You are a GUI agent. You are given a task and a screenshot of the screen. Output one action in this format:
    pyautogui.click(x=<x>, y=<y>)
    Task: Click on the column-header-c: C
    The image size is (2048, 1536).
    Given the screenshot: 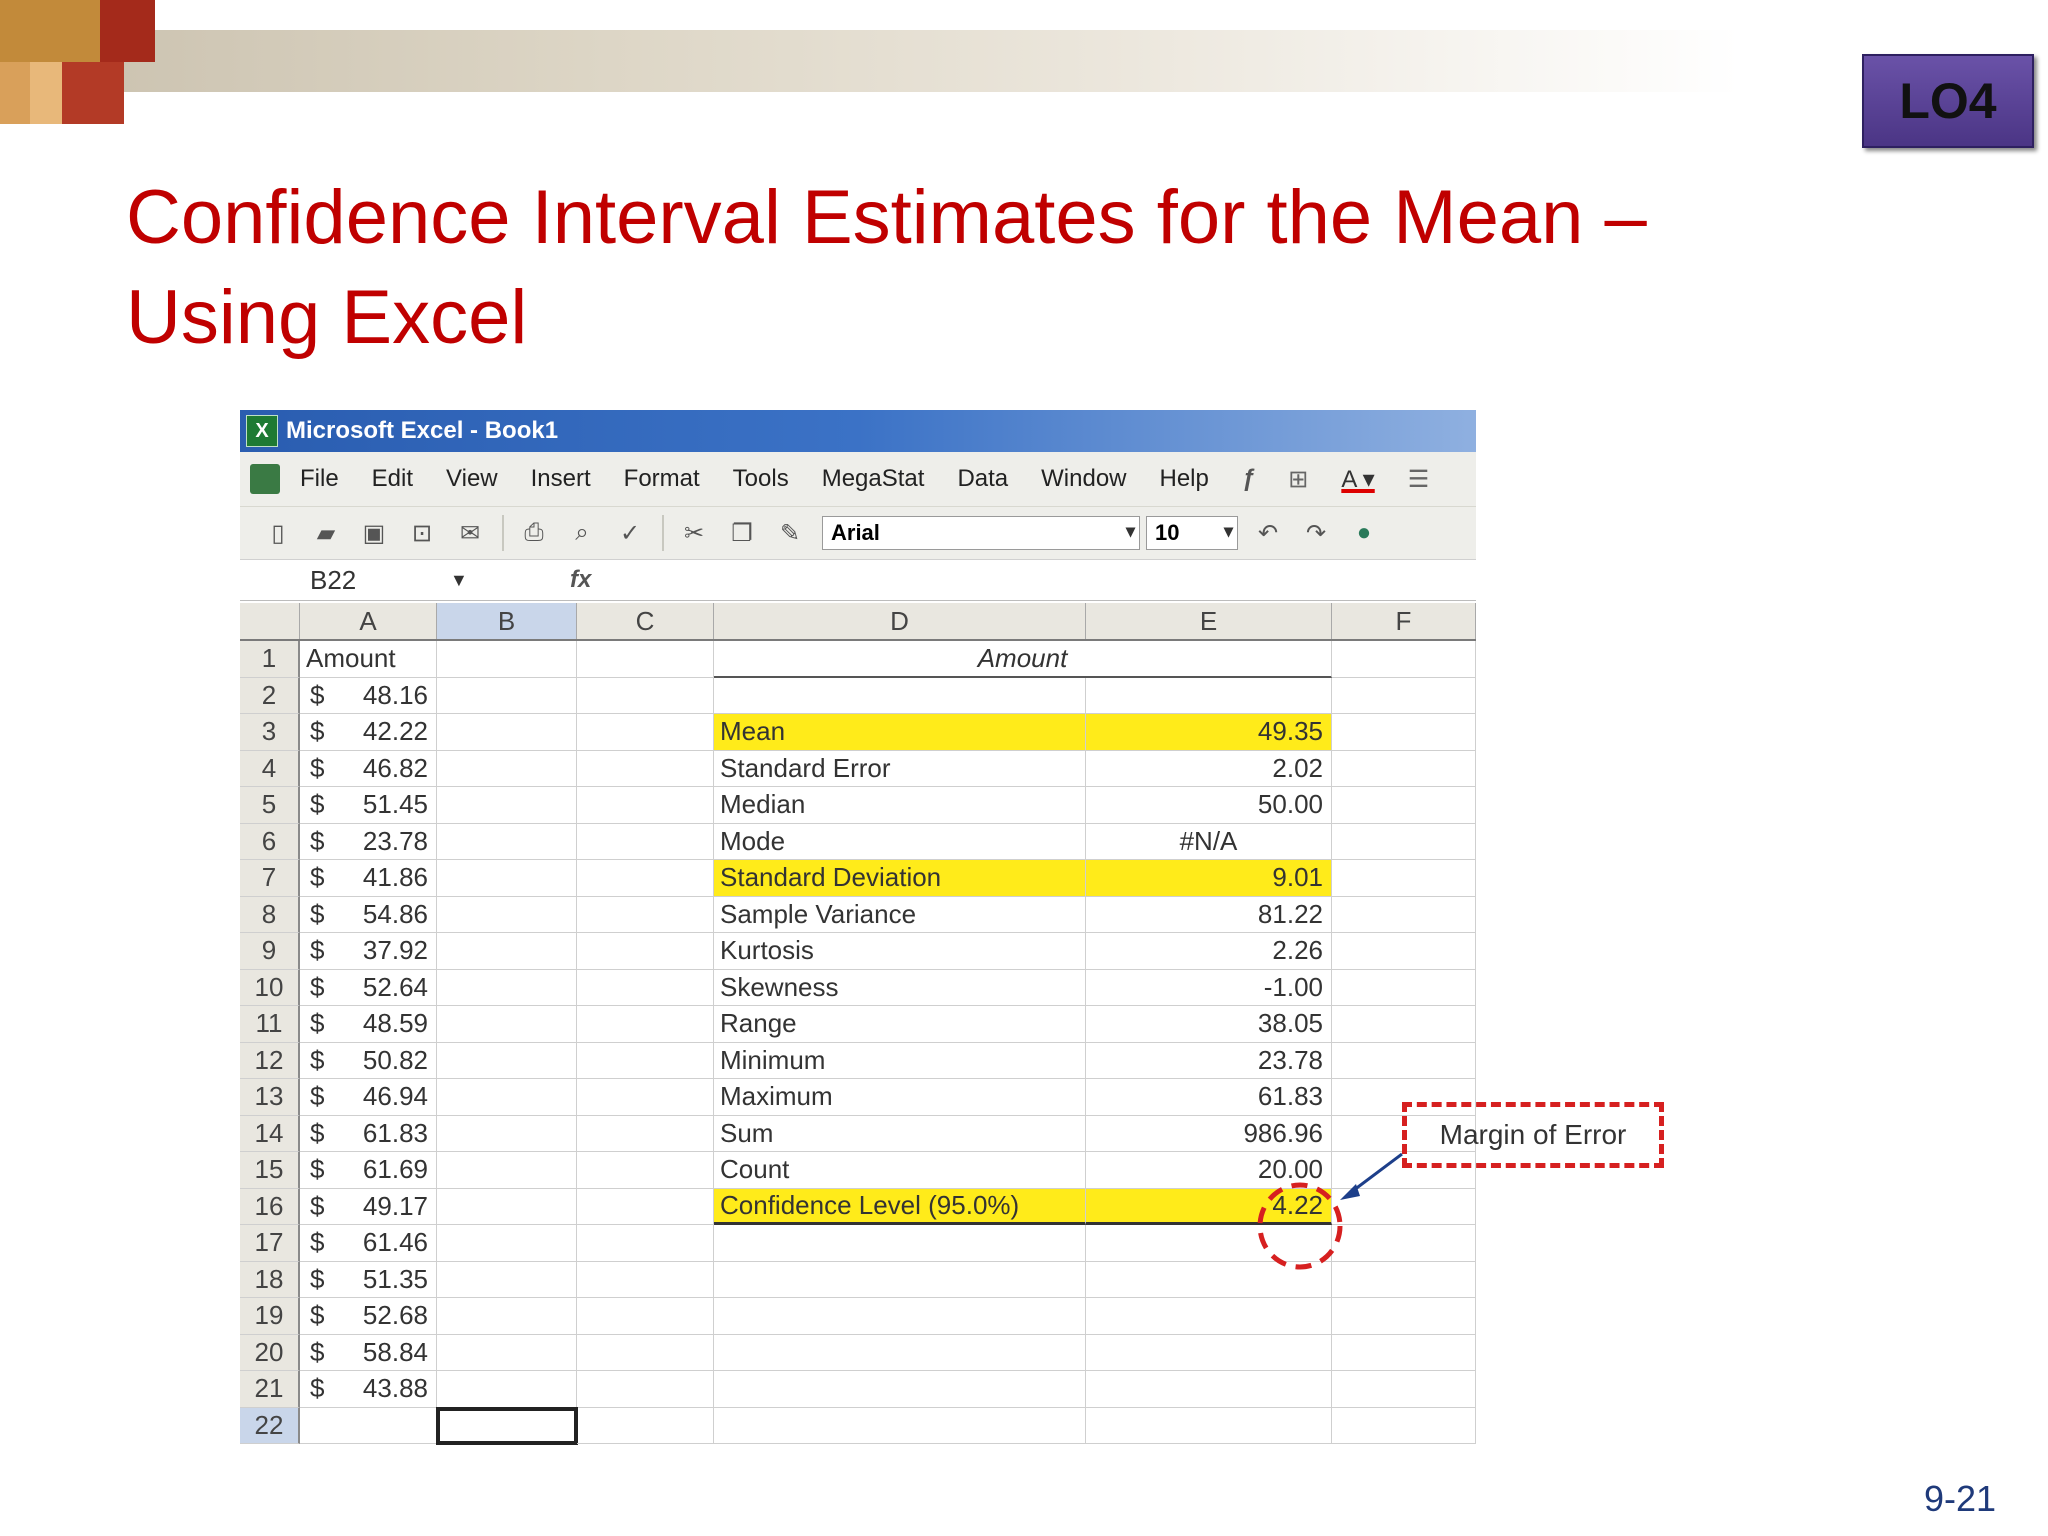 What is the action you would take?
    pyautogui.click(x=645, y=621)
    